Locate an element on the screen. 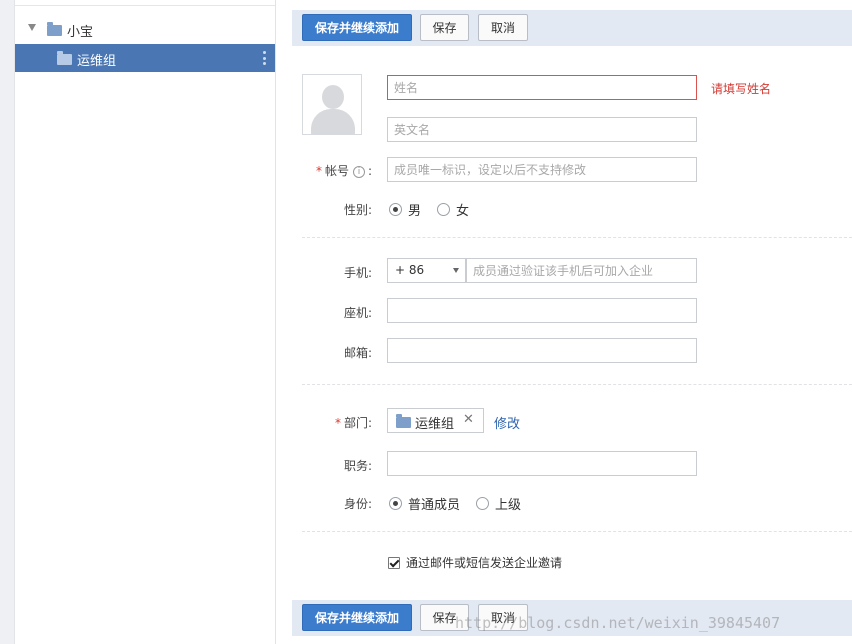 The width and height of the screenshot is (852, 644). name-error-message: 请填写姓名 is located at coordinates (741, 89).